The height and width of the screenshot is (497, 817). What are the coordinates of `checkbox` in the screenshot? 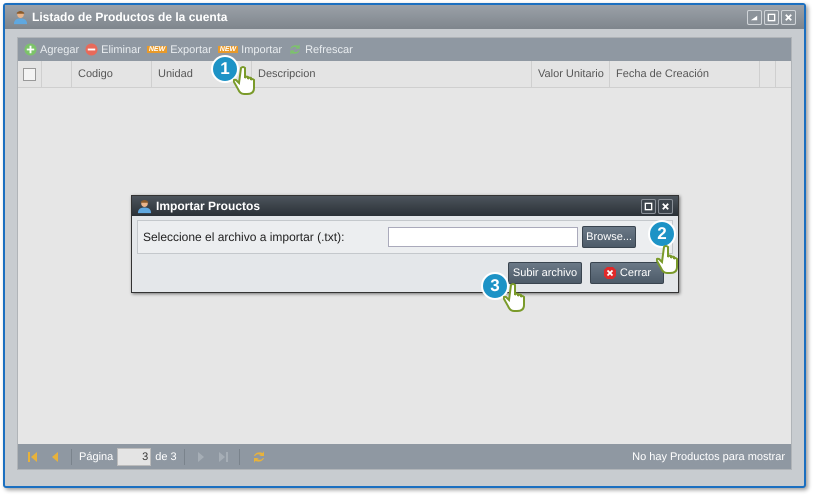 It's located at (29, 74).